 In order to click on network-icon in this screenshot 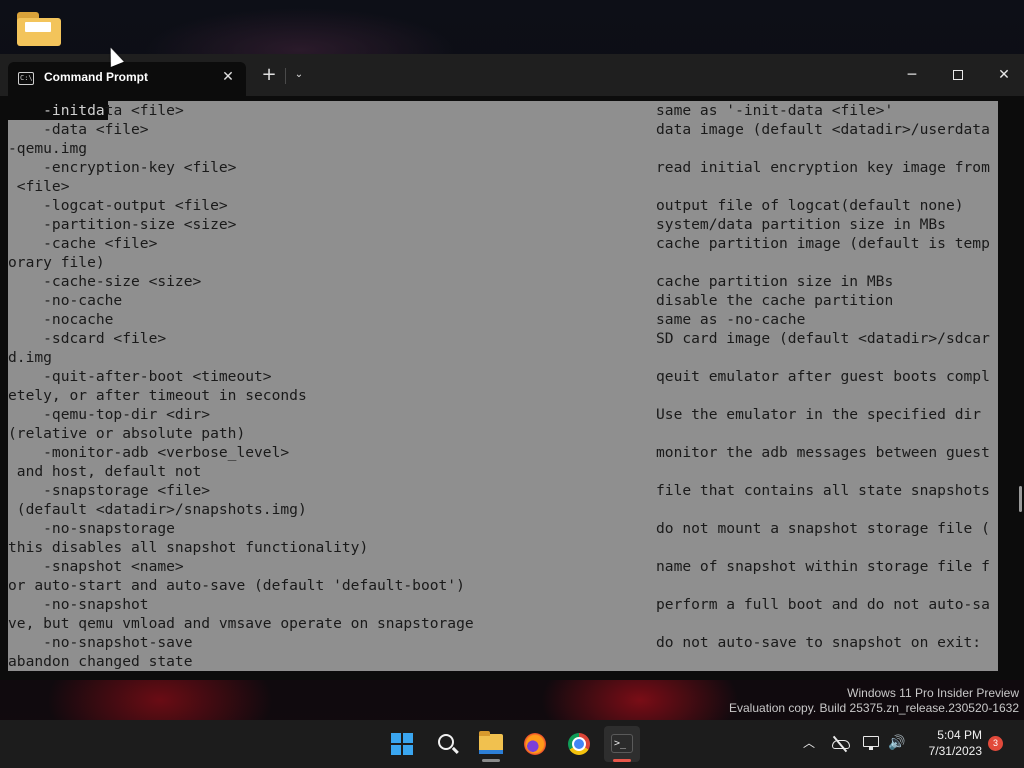, I will do `click(872, 743)`.